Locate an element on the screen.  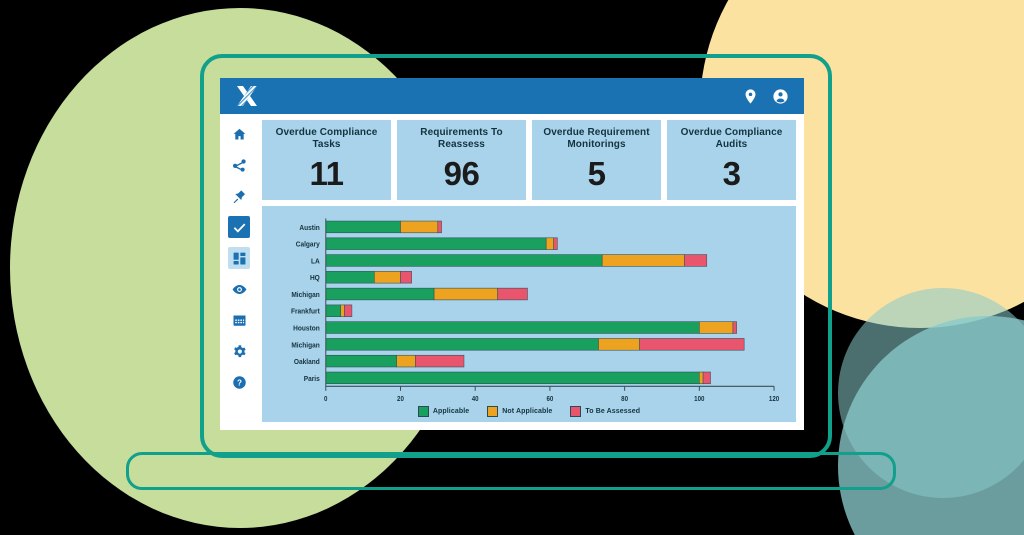
sidebar-item-tasks is located at coordinates (239, 227).